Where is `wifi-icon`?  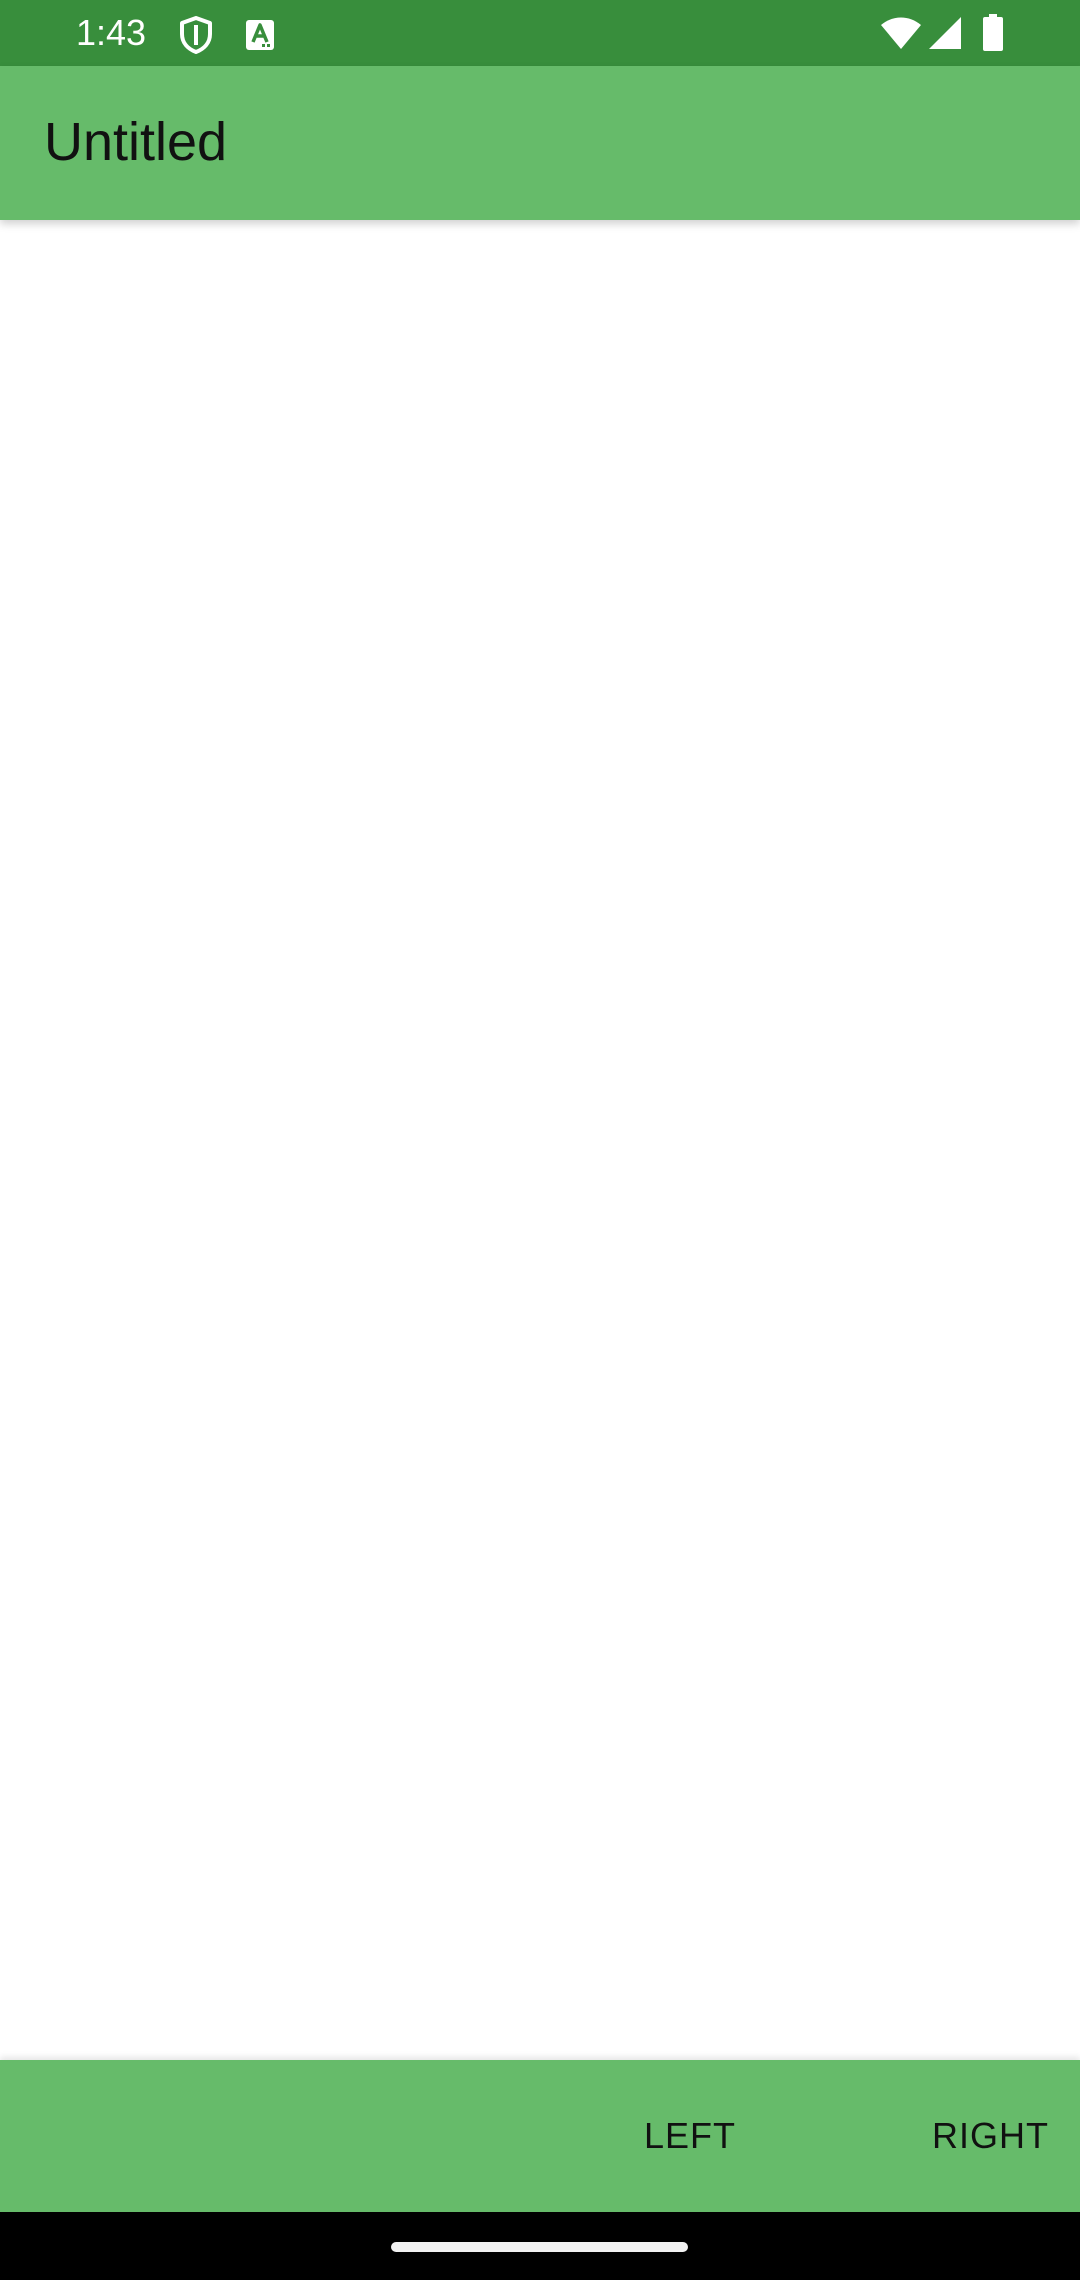
wifi-icon is located at coordinates (901, 33).